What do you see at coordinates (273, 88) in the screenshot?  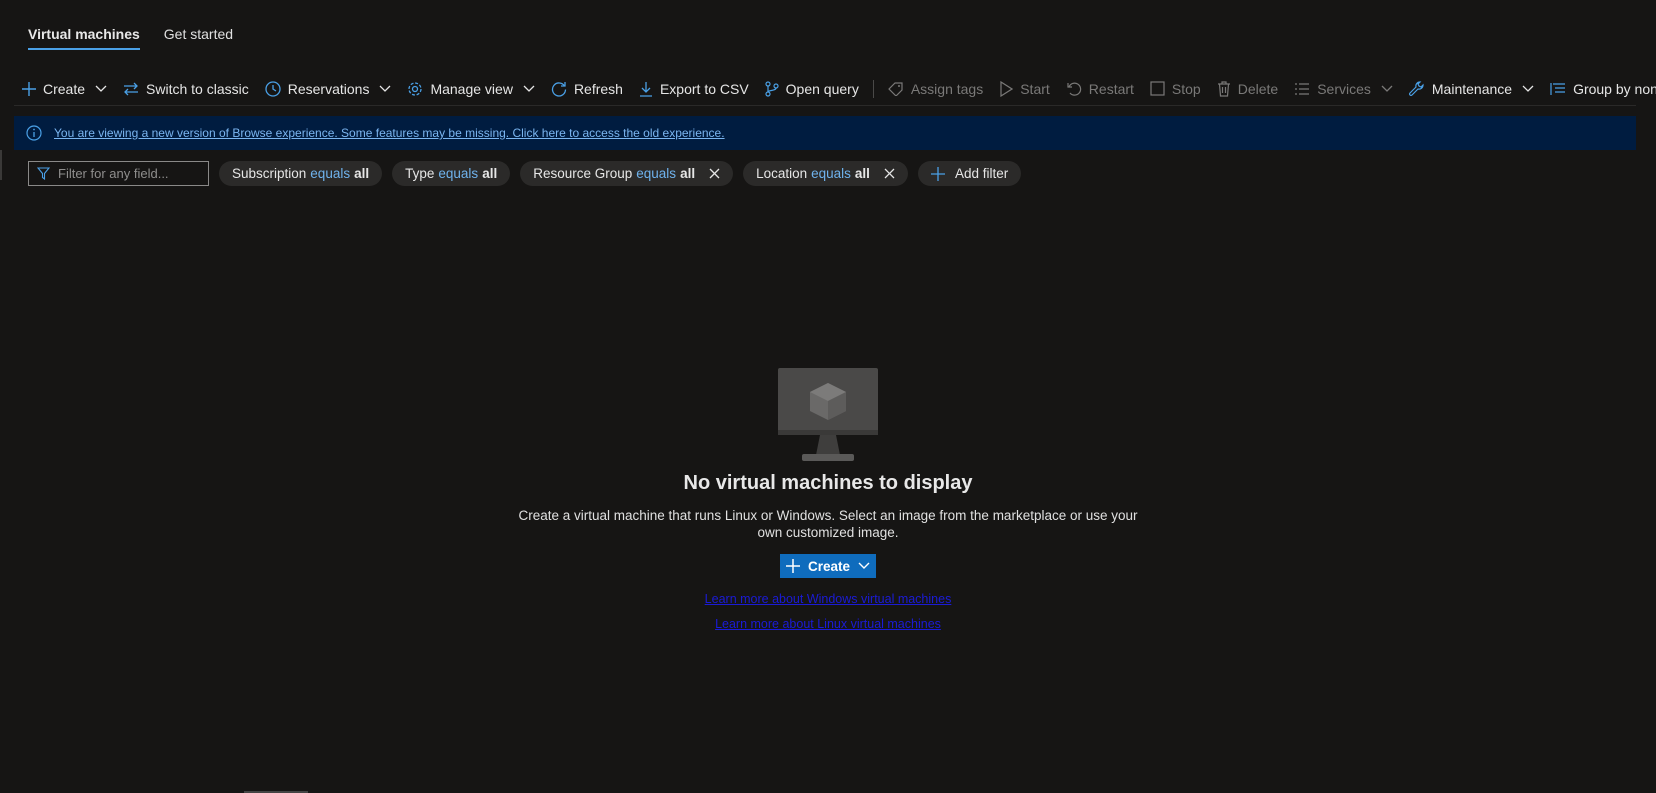 I see `clock-icon` at bounding box center [273, 88].